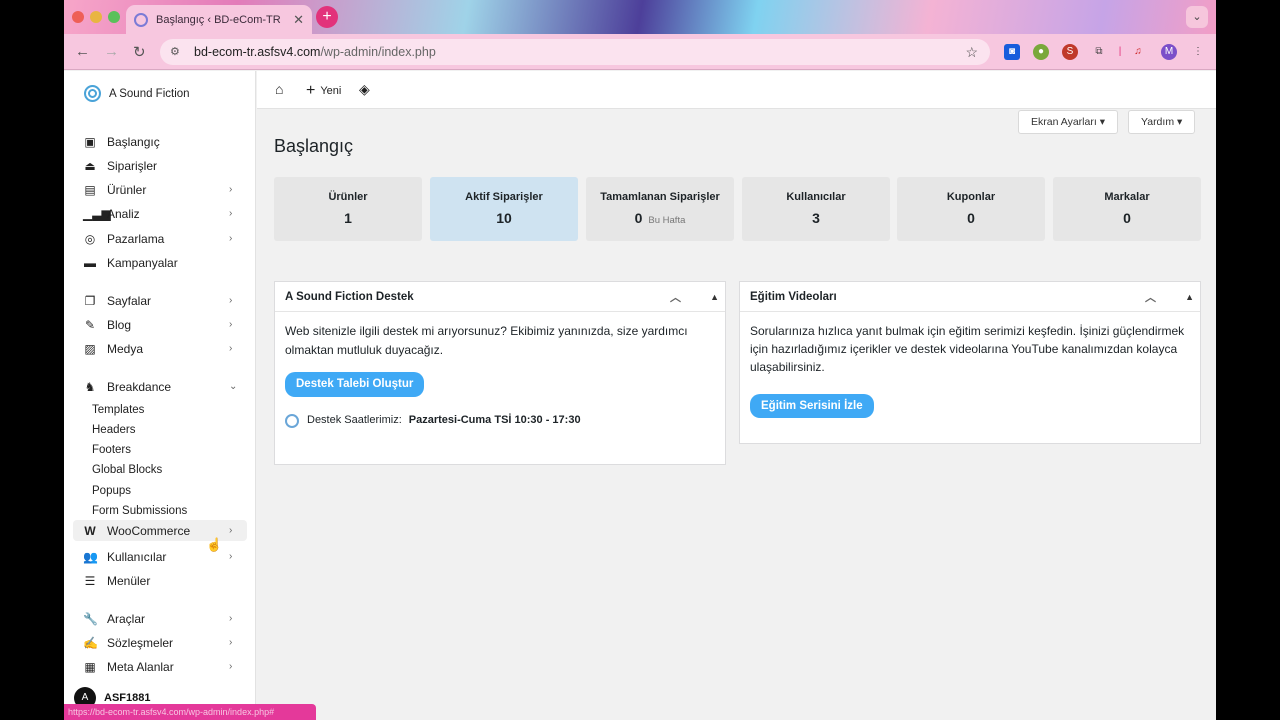 This screenshot has width=1280, height=720. I want to click on close-window-button, so click(78, 17).